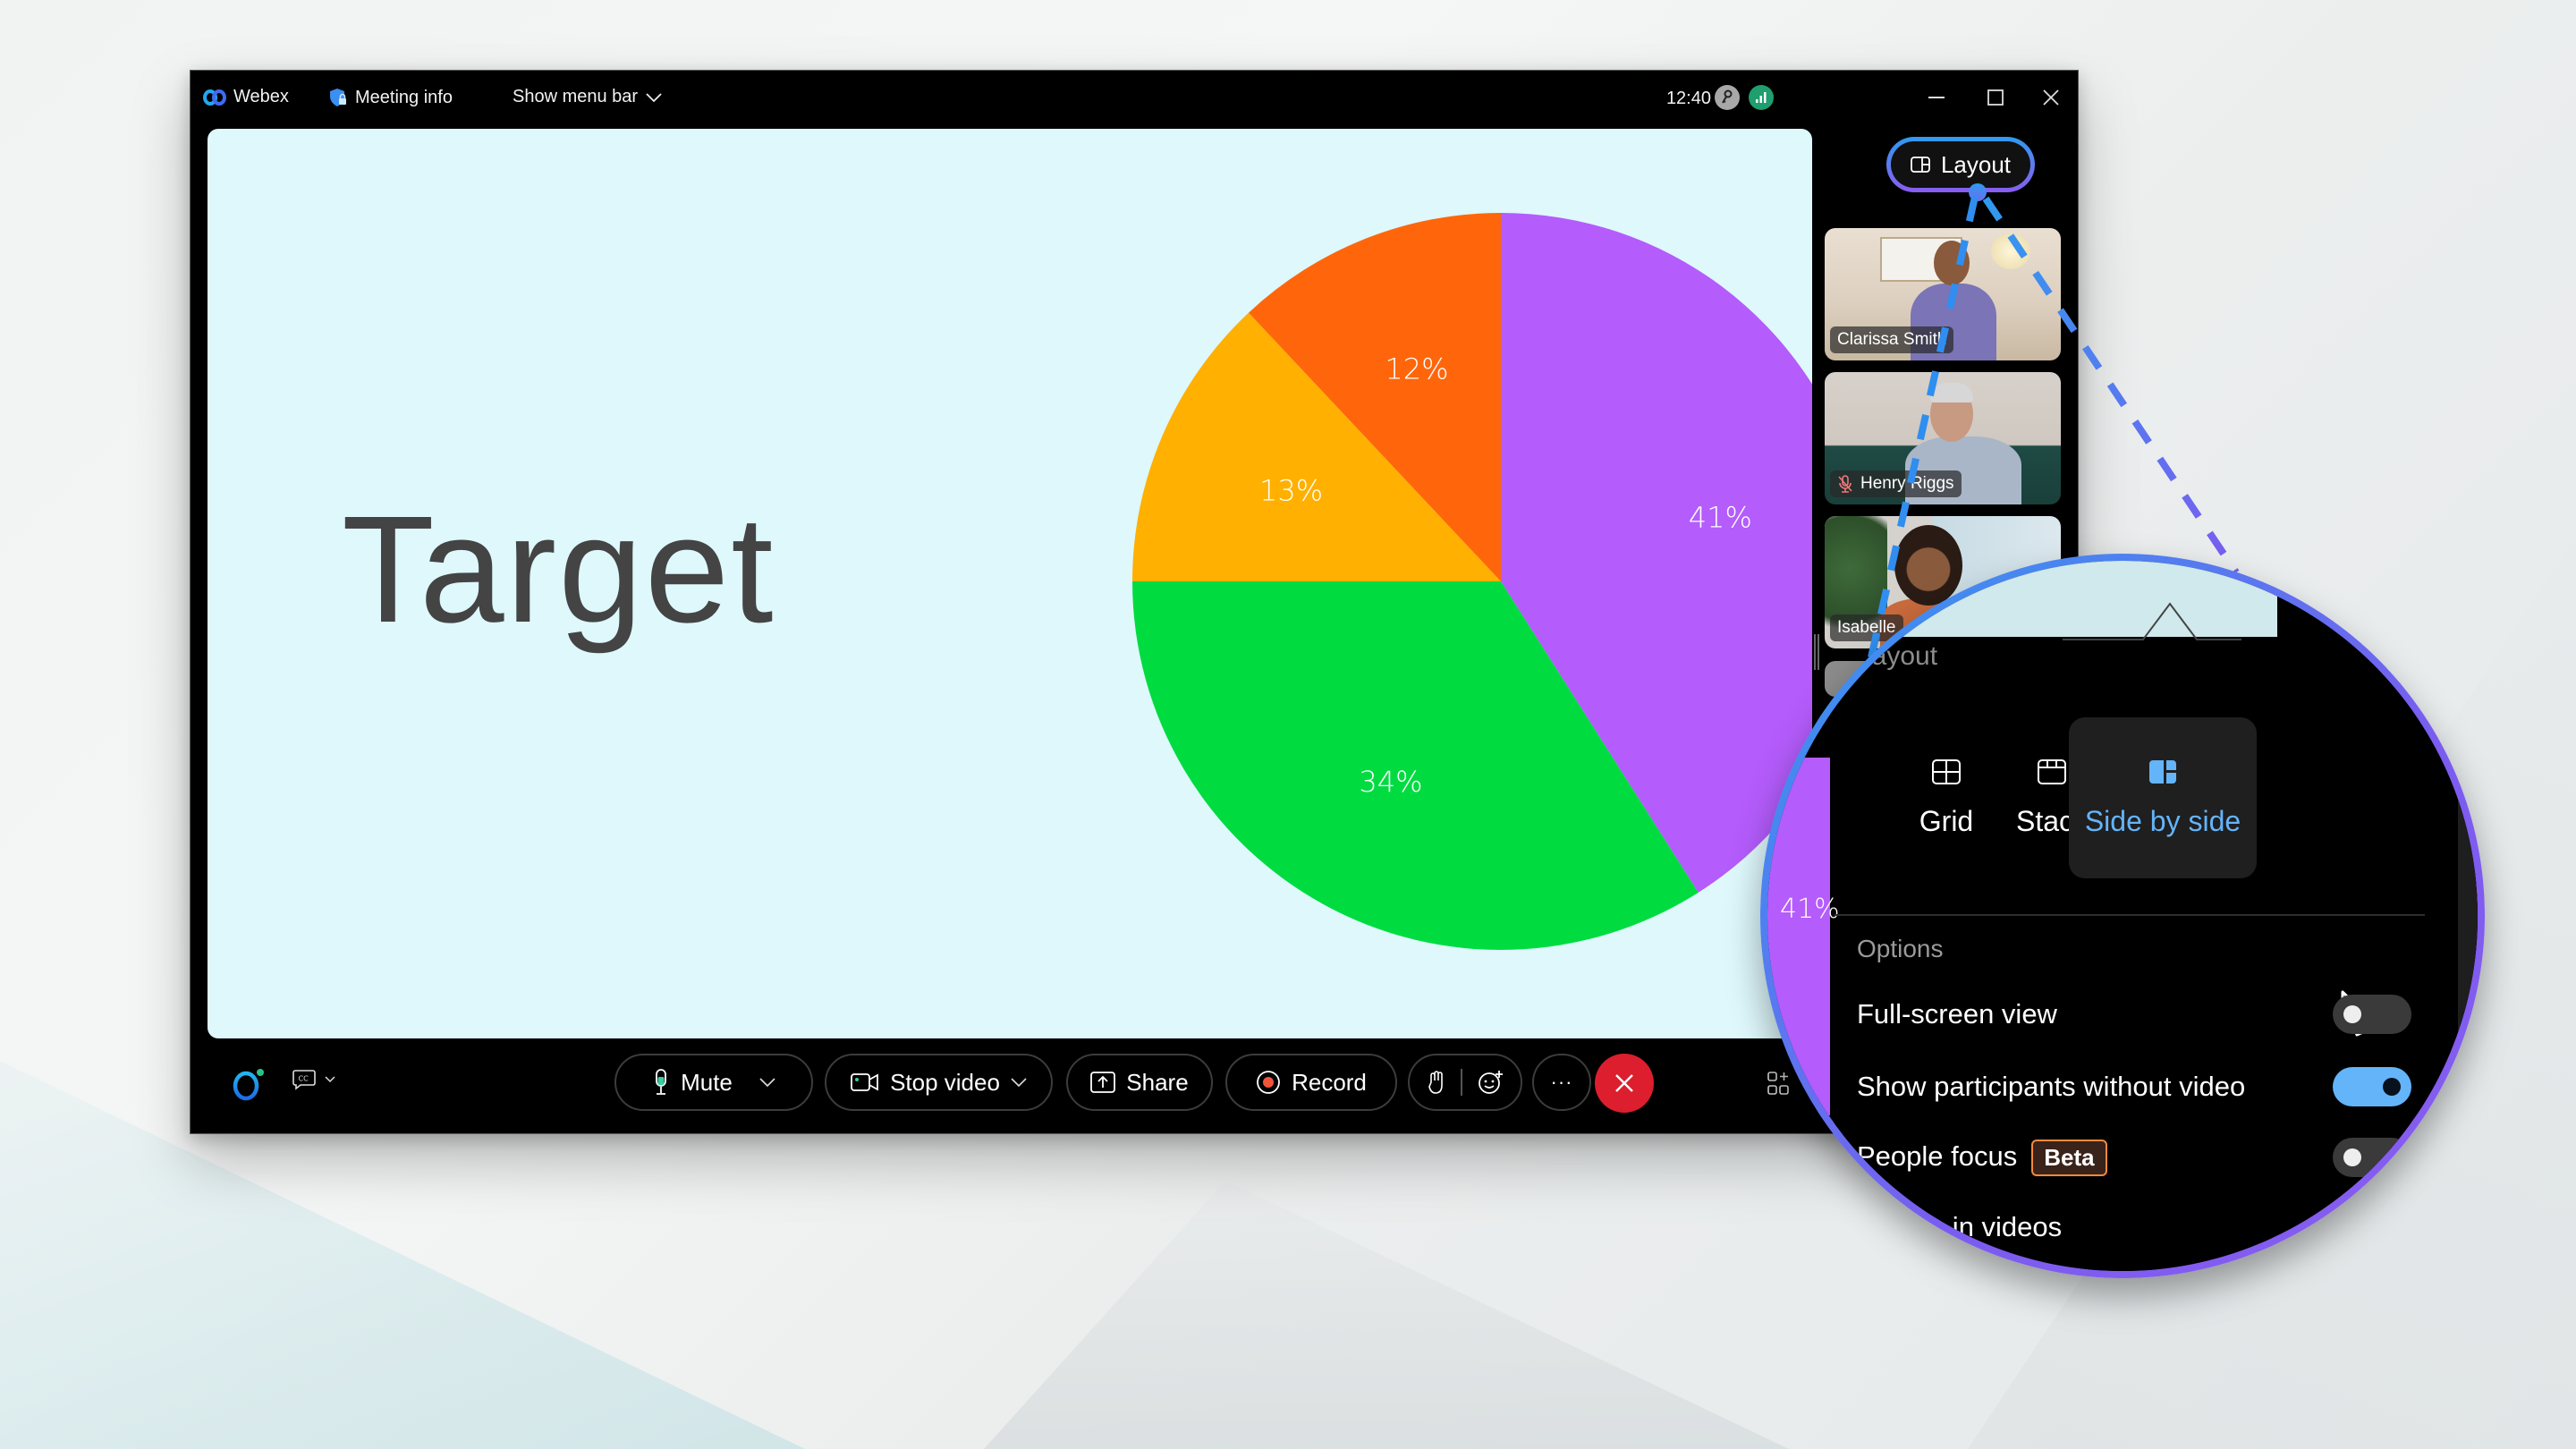 Image resolution: width=2576 pixels, height=1449 pixels. I want to click on participant-name-tag: Clarissa Smith, so click(1892, 339).